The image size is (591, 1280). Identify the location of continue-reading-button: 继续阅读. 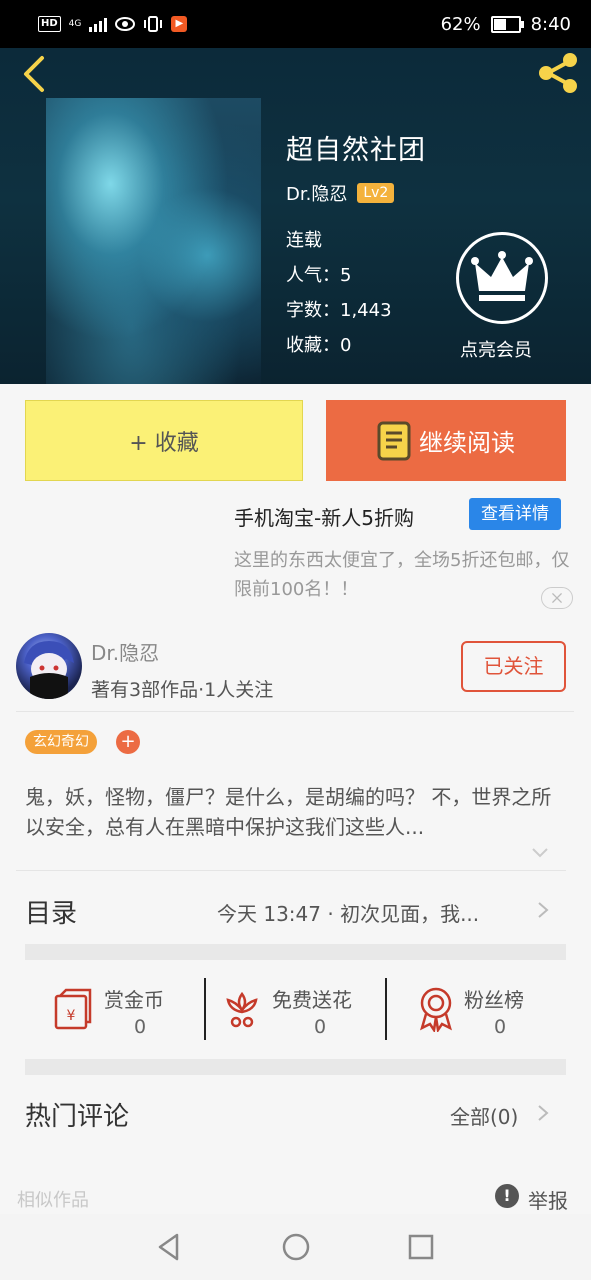
(446, 440).